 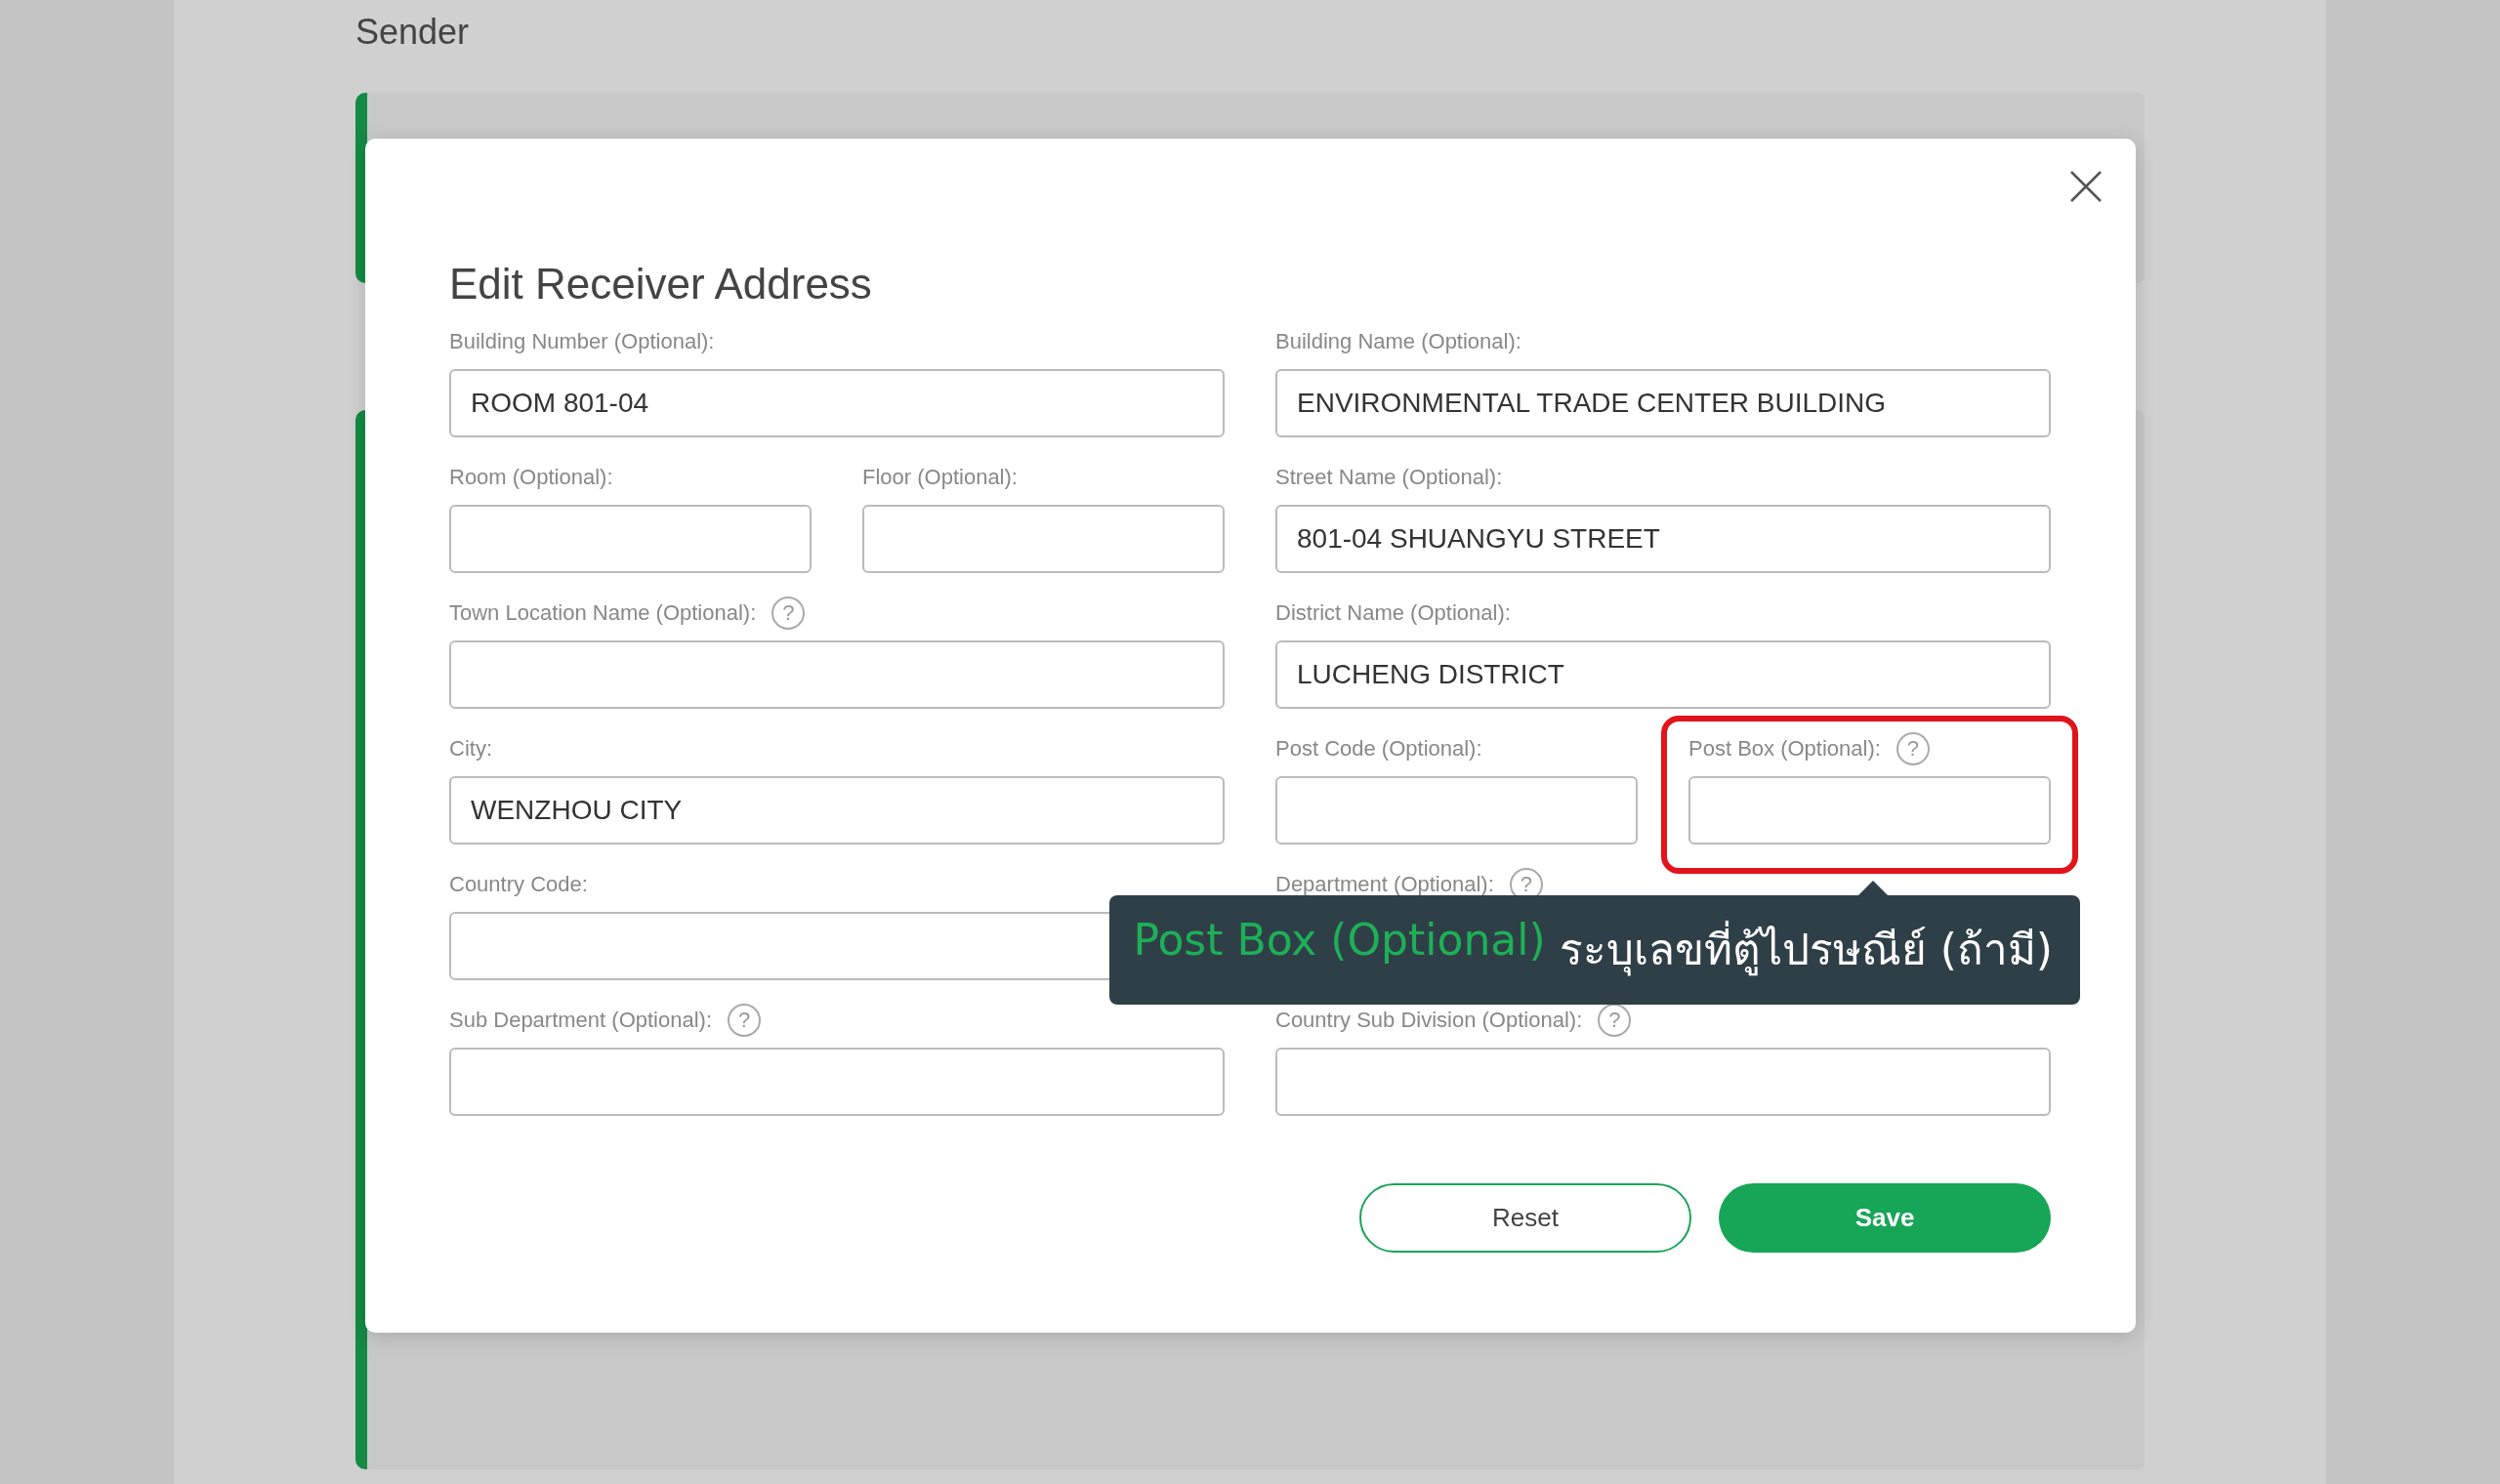 I want to click on tooltip-text: ระบุเลขที่ตู้ไปรษณีย์ (ถ้ามี), so click(x=1806, y=949).